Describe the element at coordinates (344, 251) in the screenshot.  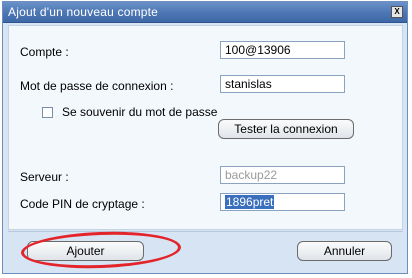
I see `cancel-button: Annuler` at that location.